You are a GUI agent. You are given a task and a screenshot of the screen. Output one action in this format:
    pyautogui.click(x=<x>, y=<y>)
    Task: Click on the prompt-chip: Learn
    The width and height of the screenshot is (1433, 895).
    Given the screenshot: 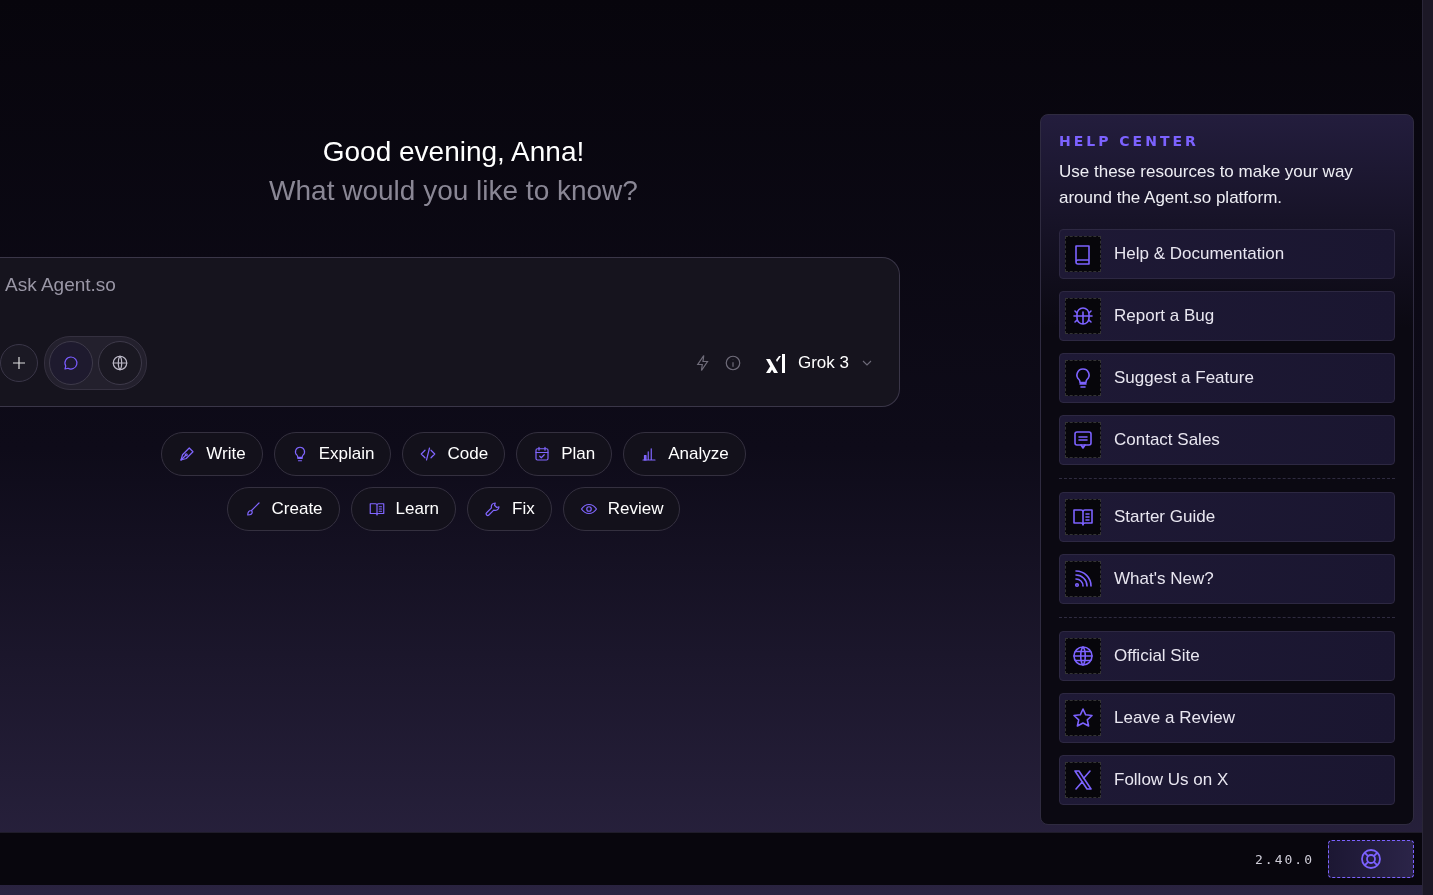 What is the action you would take?
    pyautogui.click(x=403, y=509)
    